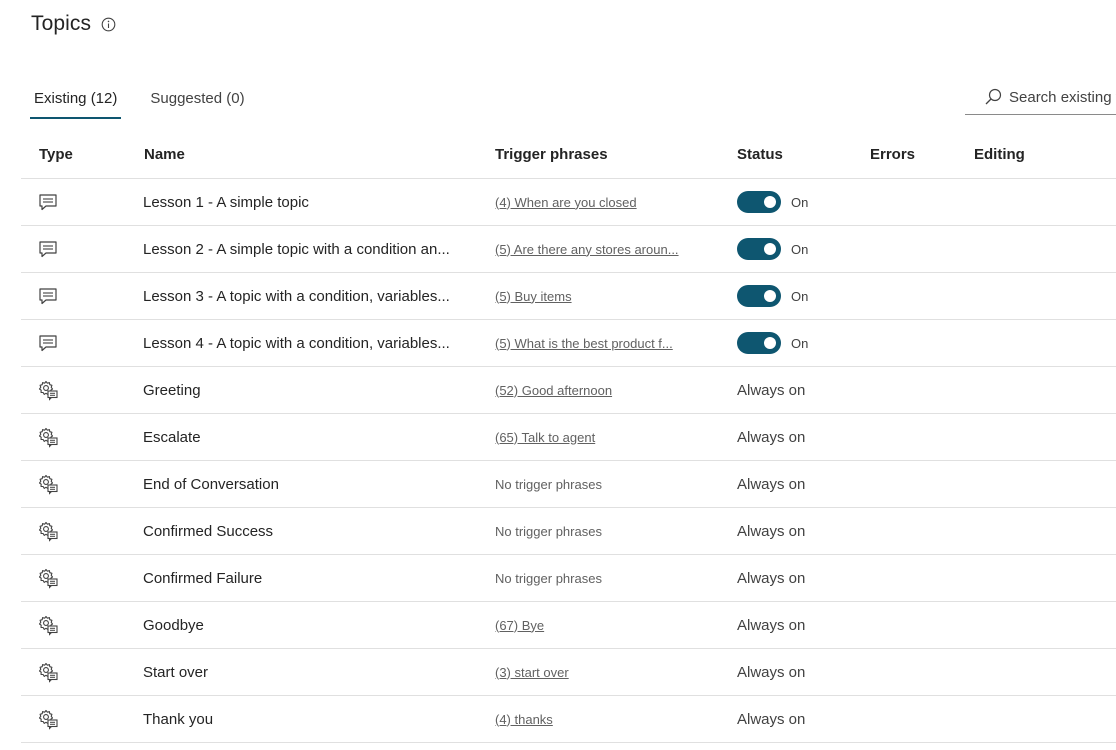  I want to click on trigger-cell: (3) start over, so click(590, 672).